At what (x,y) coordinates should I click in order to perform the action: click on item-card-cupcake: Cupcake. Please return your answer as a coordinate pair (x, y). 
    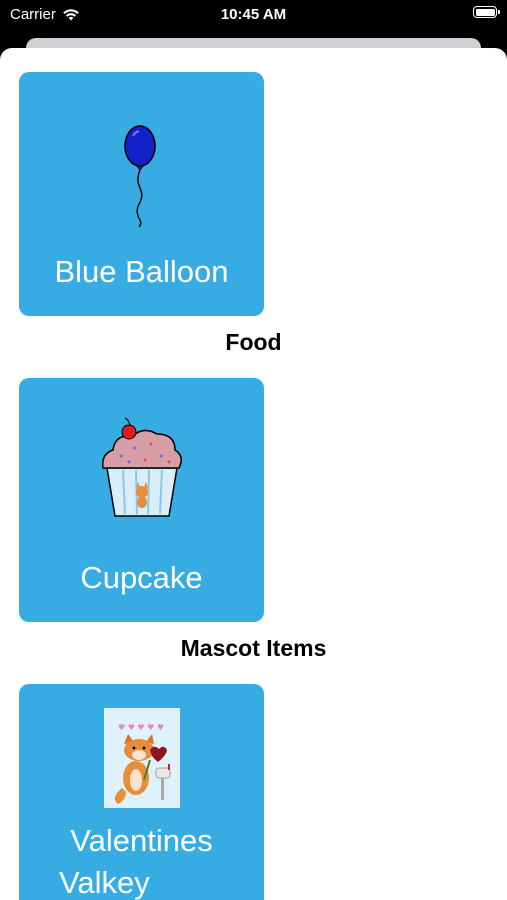
    Looking at the image, I should click on (141, 500).